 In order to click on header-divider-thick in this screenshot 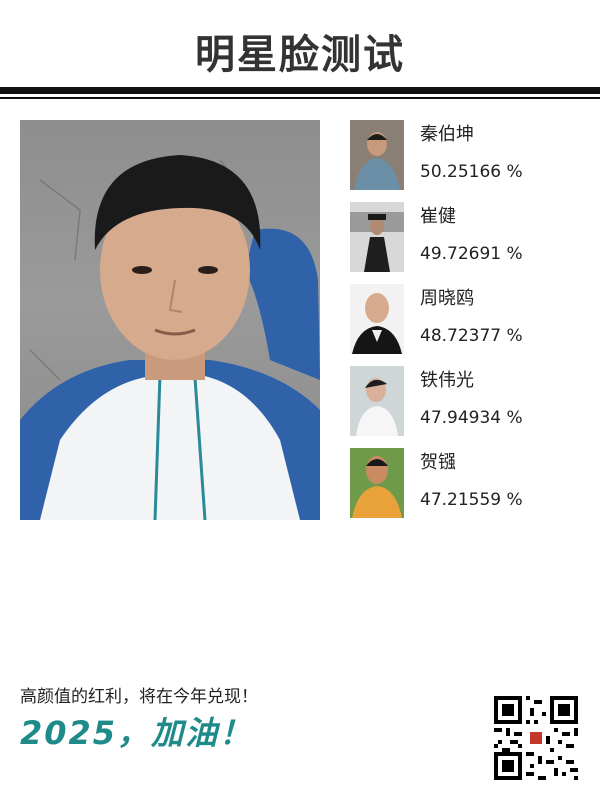, I will do `click(300, 90)`.